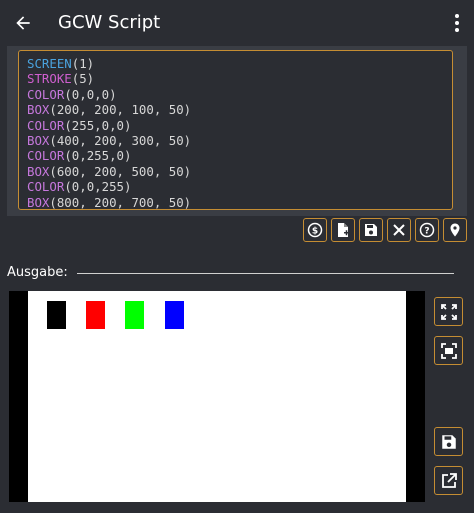  Describe the element at coordinates (61, 63) in the screenshot. I see `code-line: SCREEN(1)` at that location.